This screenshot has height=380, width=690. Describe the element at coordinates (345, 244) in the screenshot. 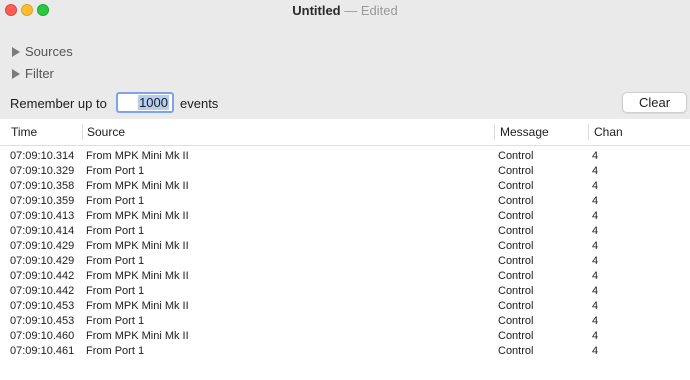

I see `table-row: 07:09:10.429 From MPK Mini Mk II Control 4` at that location.